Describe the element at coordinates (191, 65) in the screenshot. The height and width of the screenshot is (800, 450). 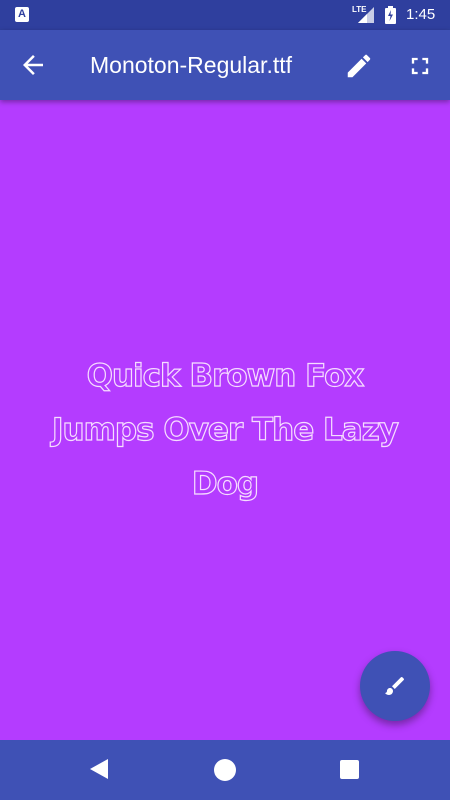
I see `page-title: Monoton-Regular.ttf` at that location.